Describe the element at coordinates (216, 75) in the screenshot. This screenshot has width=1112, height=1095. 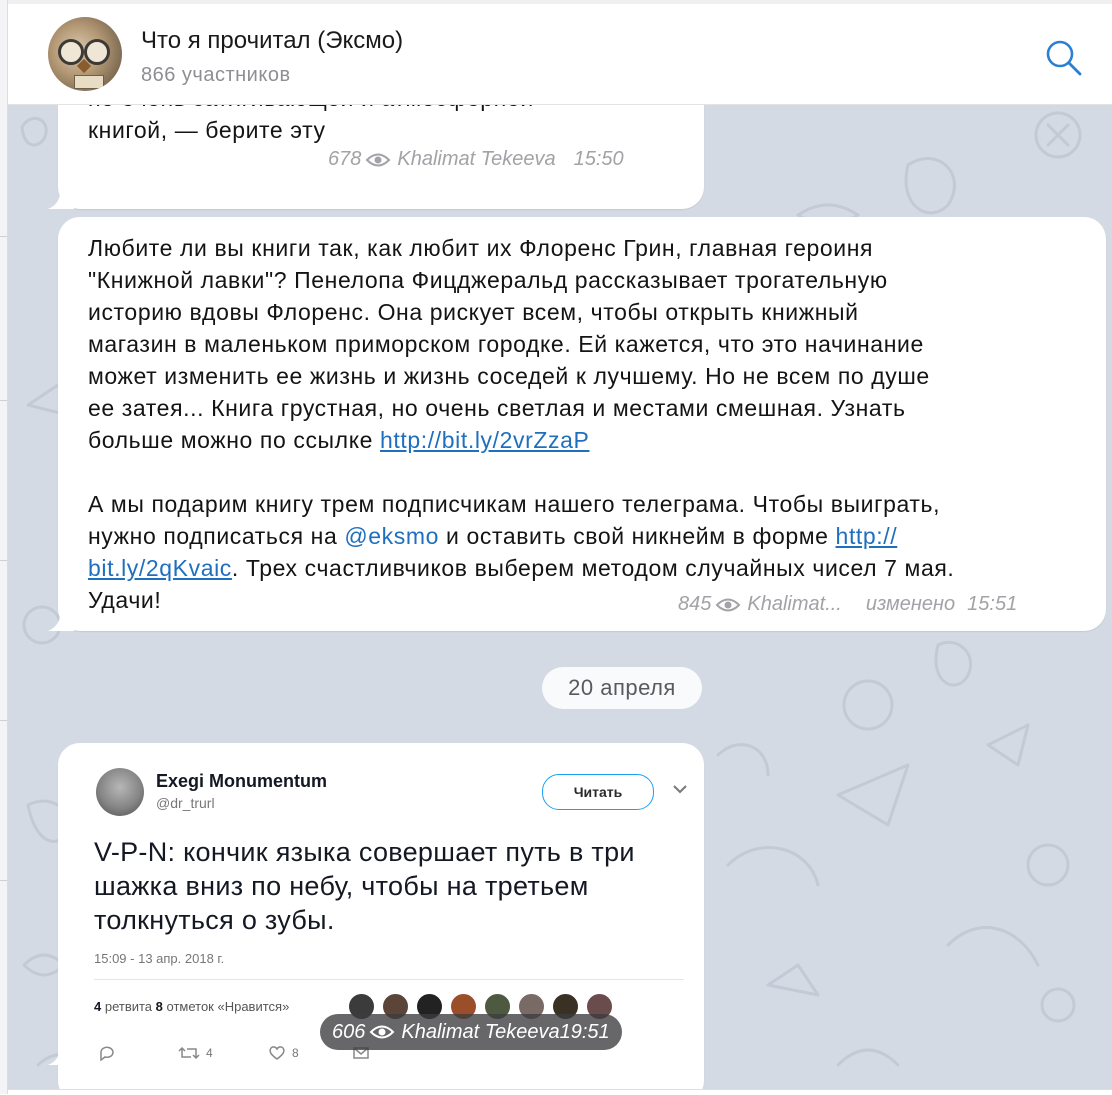
I see `member-count: 866 участников` at that location.